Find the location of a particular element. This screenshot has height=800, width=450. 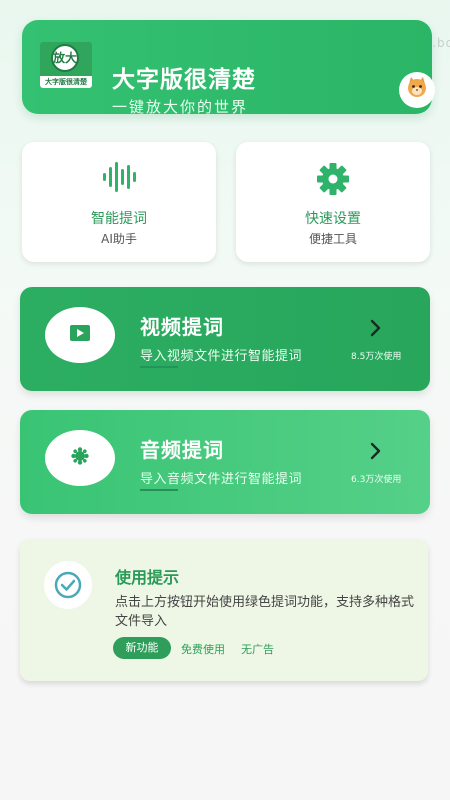

feature-description: 导入视频文件进行智能提词 is located at coordinates (221, 356).